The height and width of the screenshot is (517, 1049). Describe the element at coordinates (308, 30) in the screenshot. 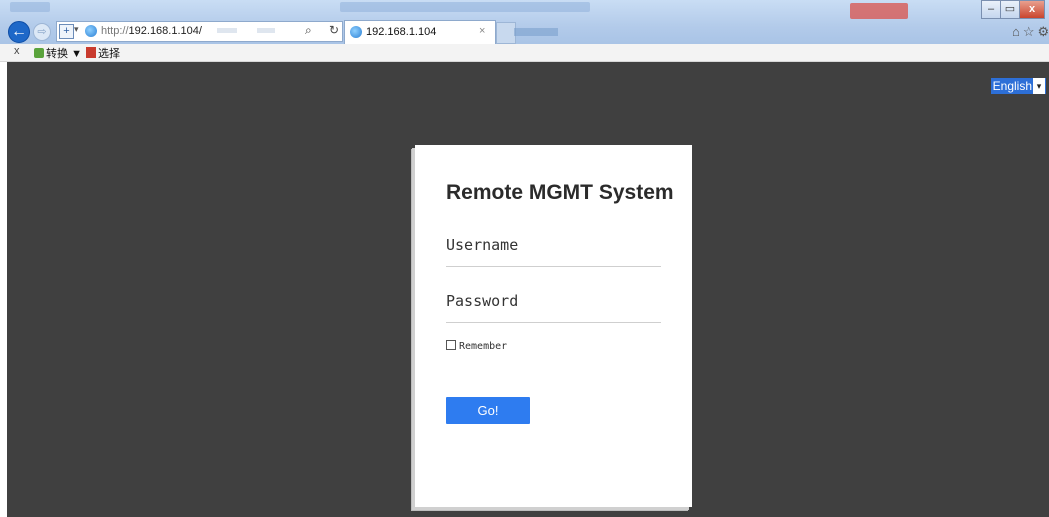

I see `search-icon: ⌕` at that location.